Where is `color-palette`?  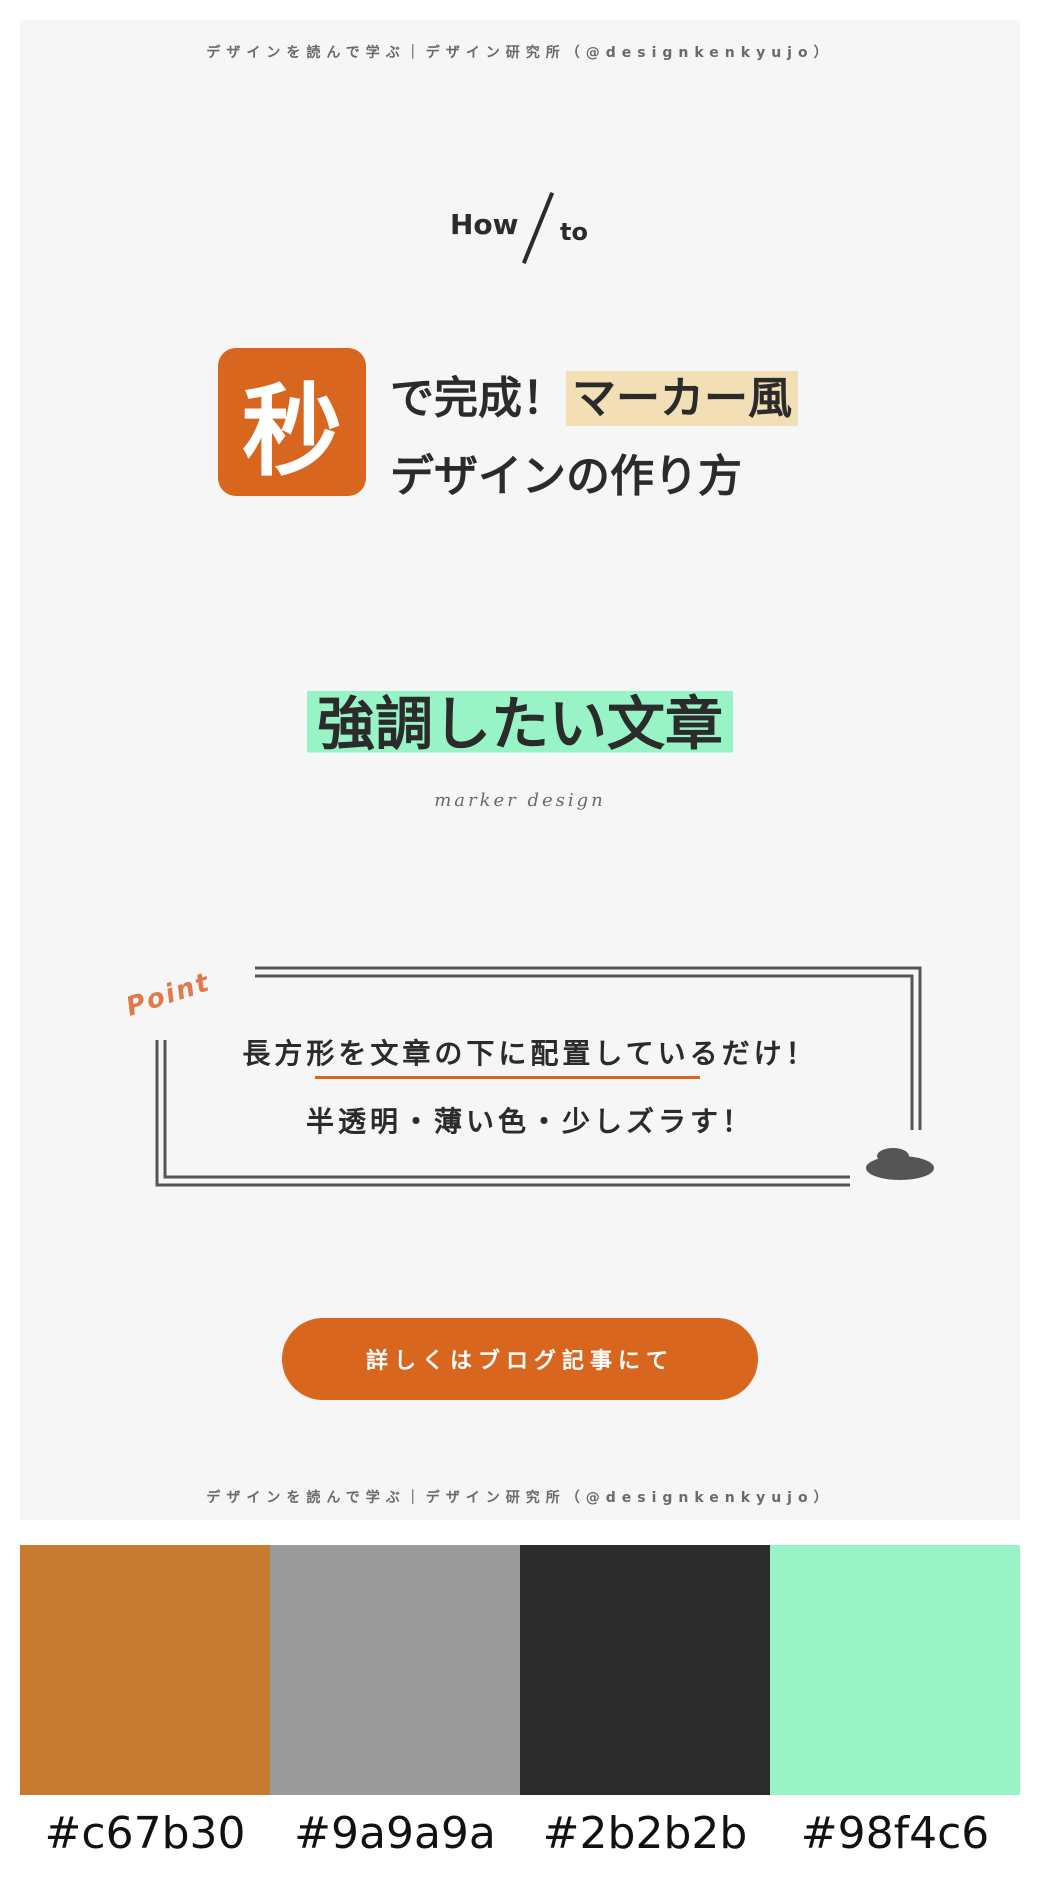 color-palette is located at coordinates (520, 1670).